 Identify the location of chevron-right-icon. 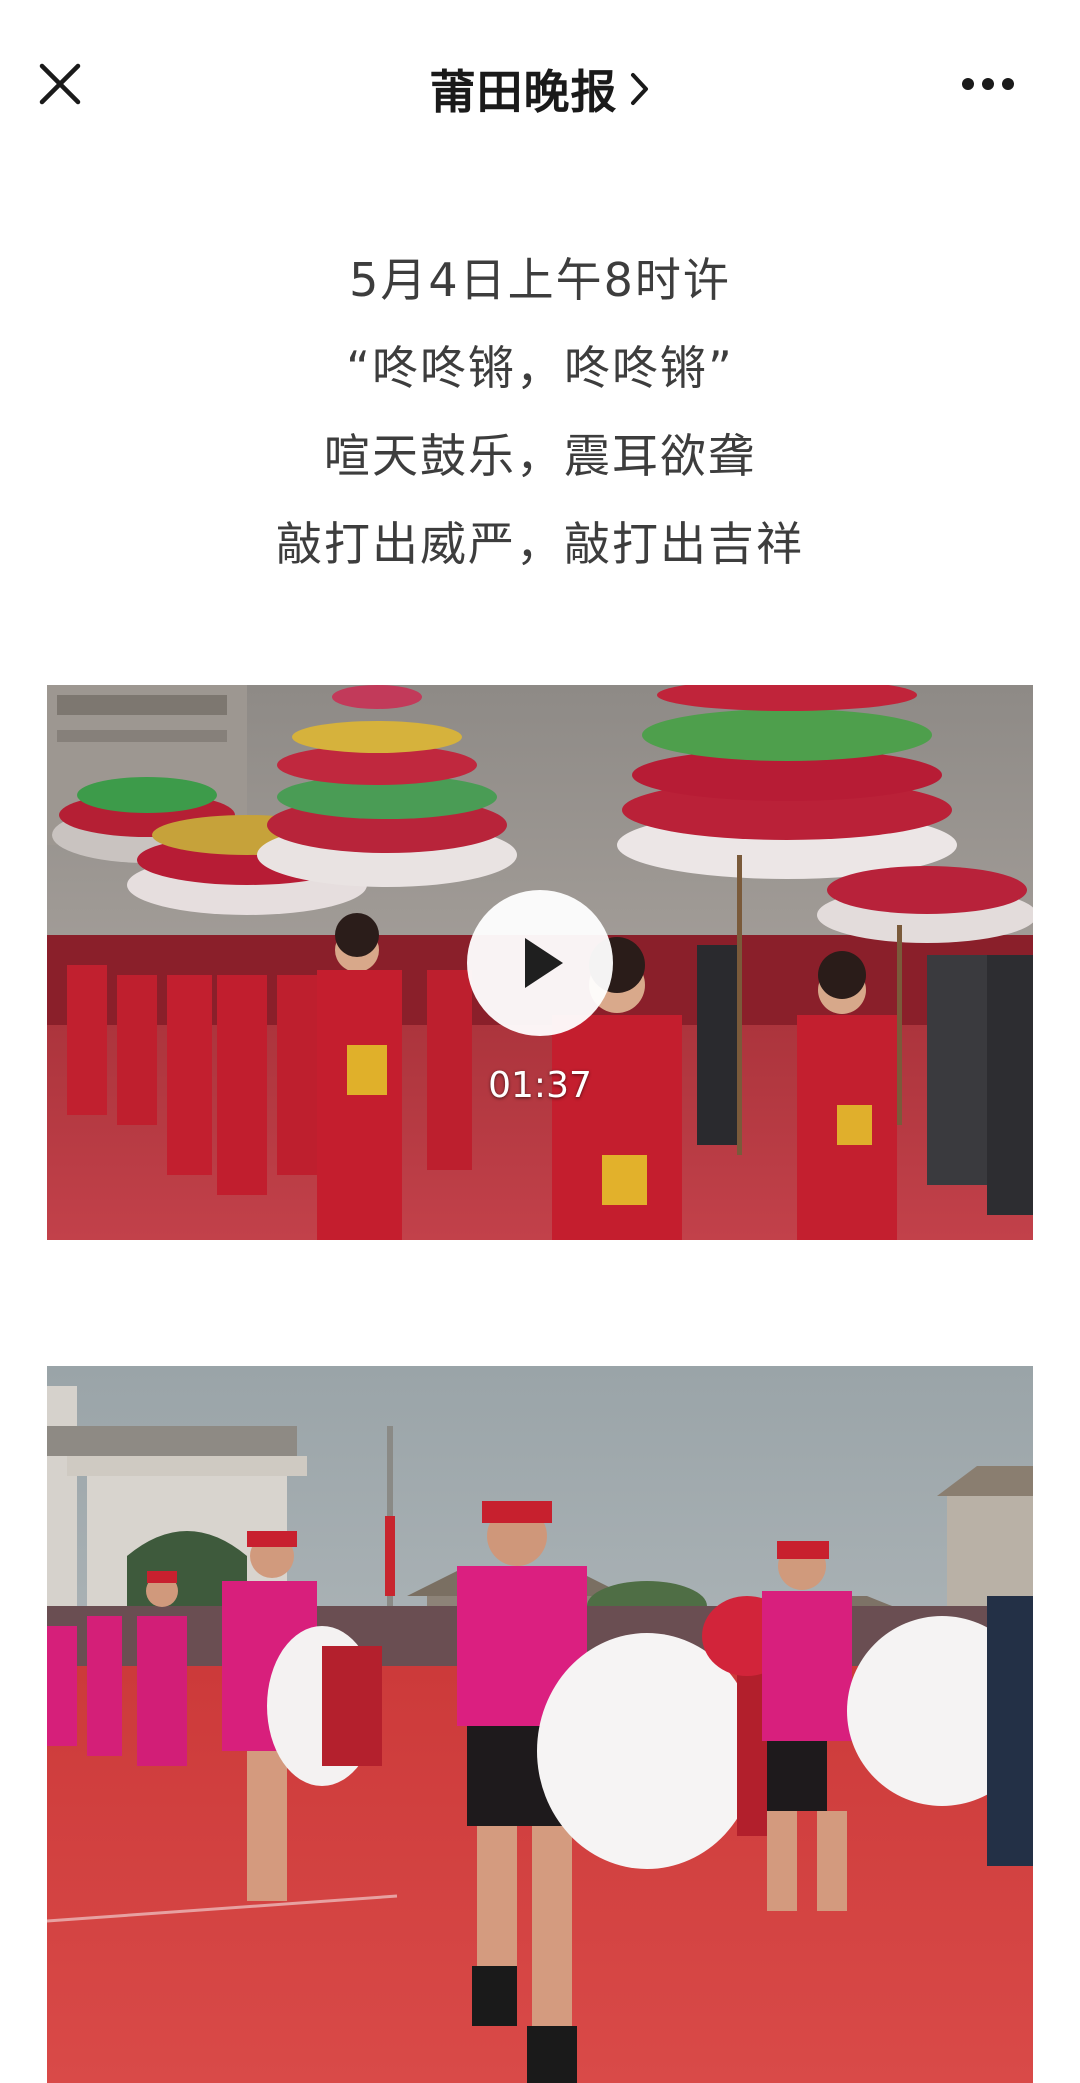
(640, 89).